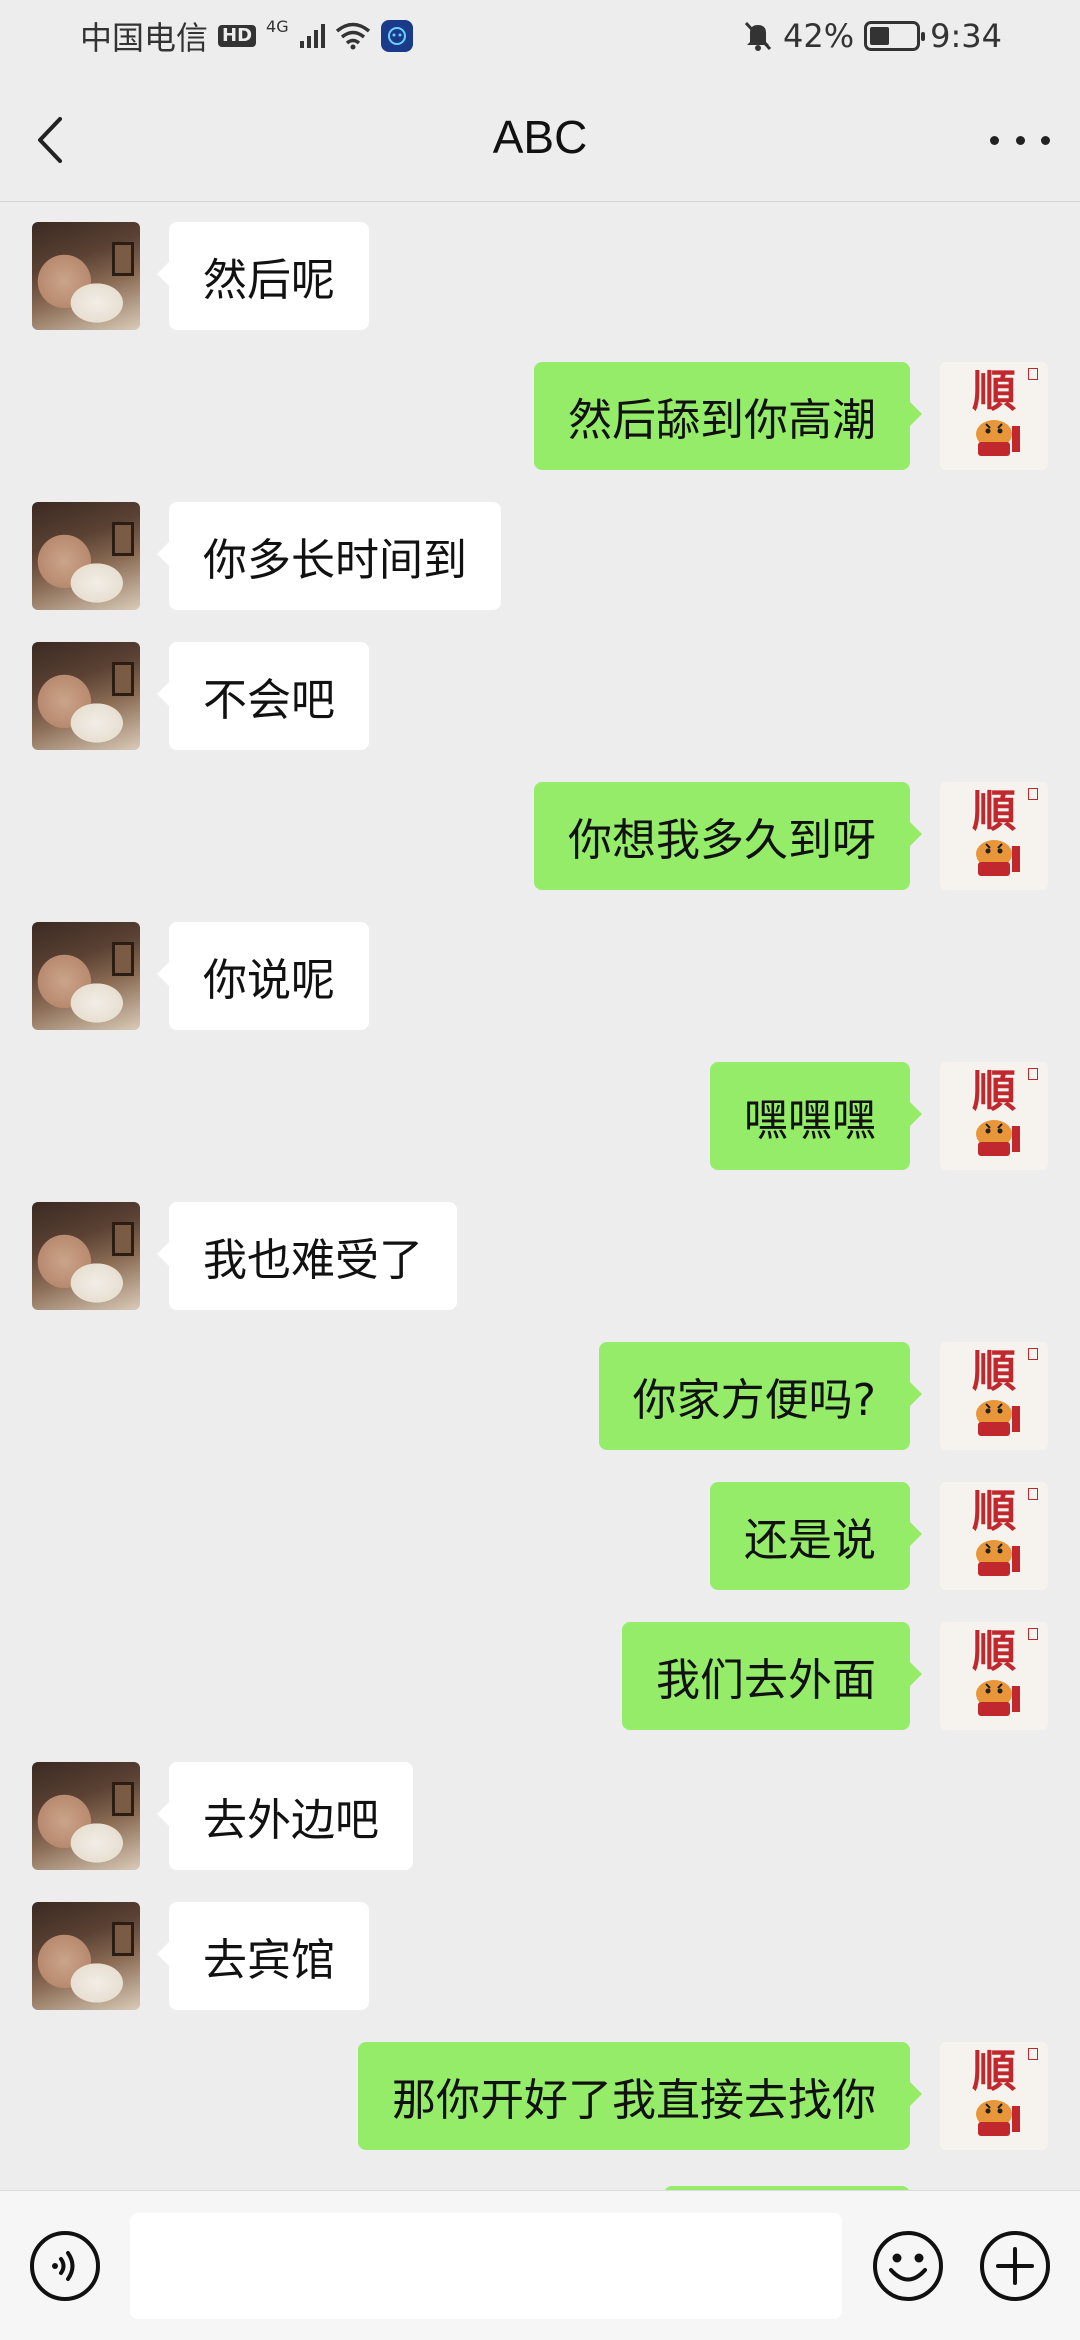 The height and width of the screenshot is (2340, 1080). I want to click on message-bubble: 不会吧, so click(263, 696).